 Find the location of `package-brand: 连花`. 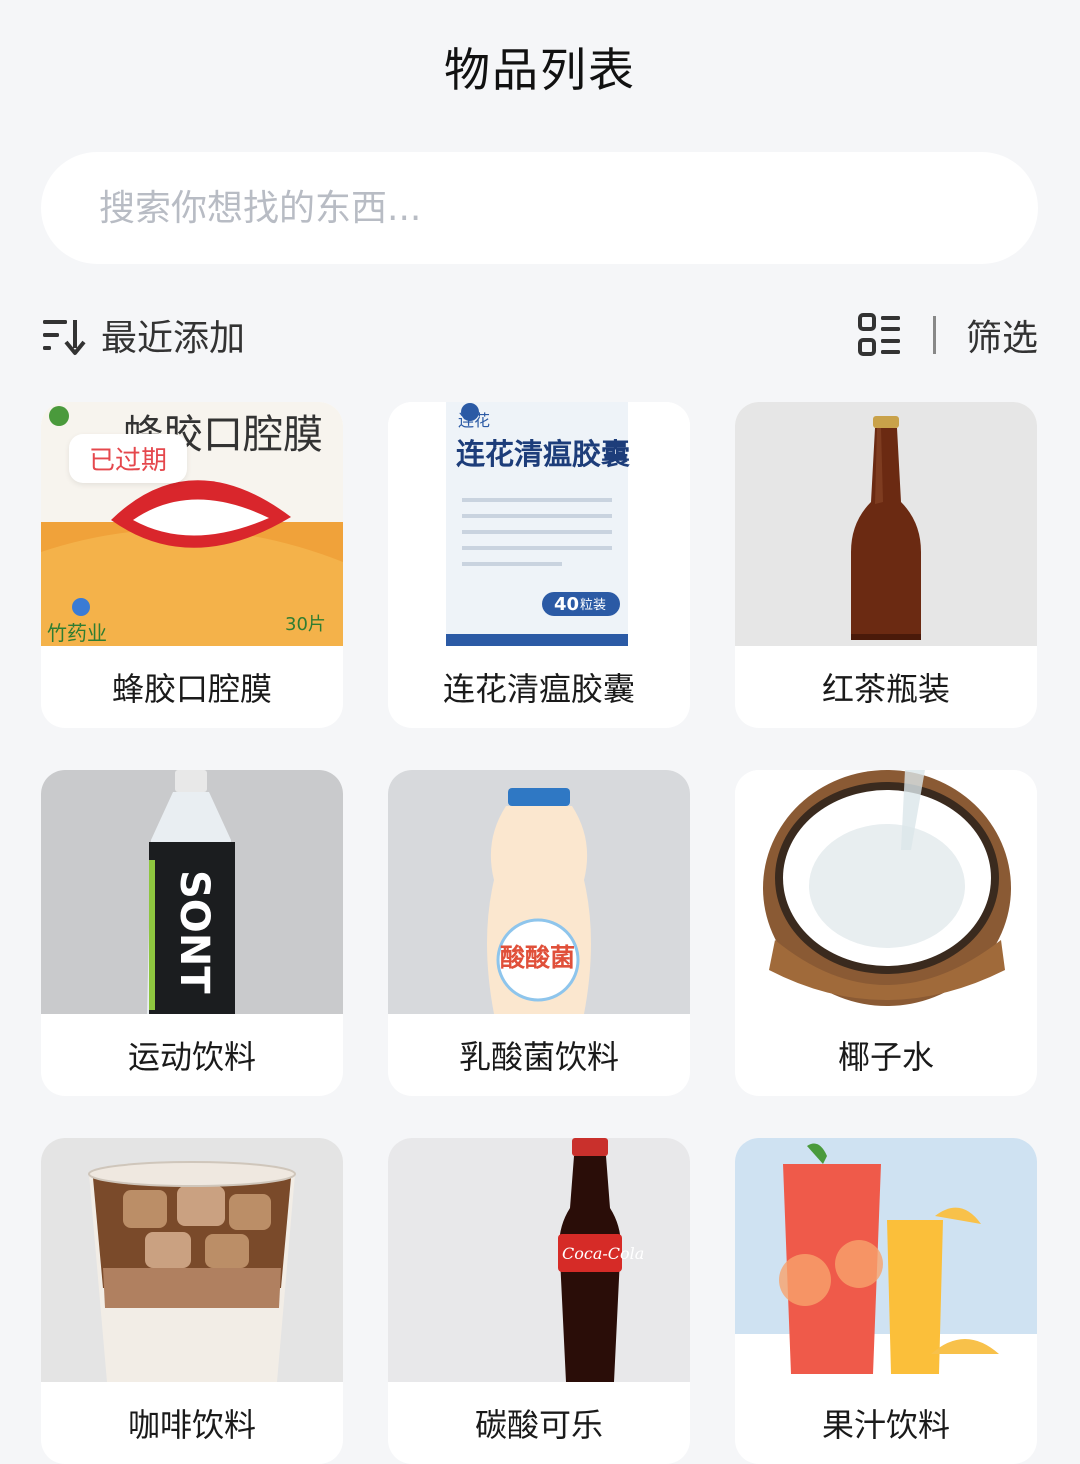

package-brand: 连花 is located at coordinates (474, 420).